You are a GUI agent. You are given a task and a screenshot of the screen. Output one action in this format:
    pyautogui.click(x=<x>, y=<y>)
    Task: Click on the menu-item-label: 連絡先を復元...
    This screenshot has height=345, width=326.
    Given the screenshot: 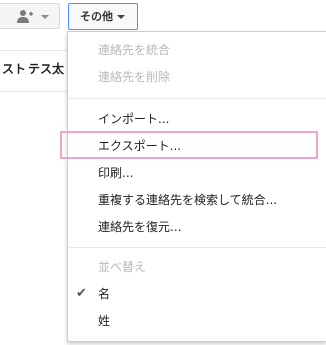 What is the action you would take?
    pyautogui.click(x=140, y=227)
    